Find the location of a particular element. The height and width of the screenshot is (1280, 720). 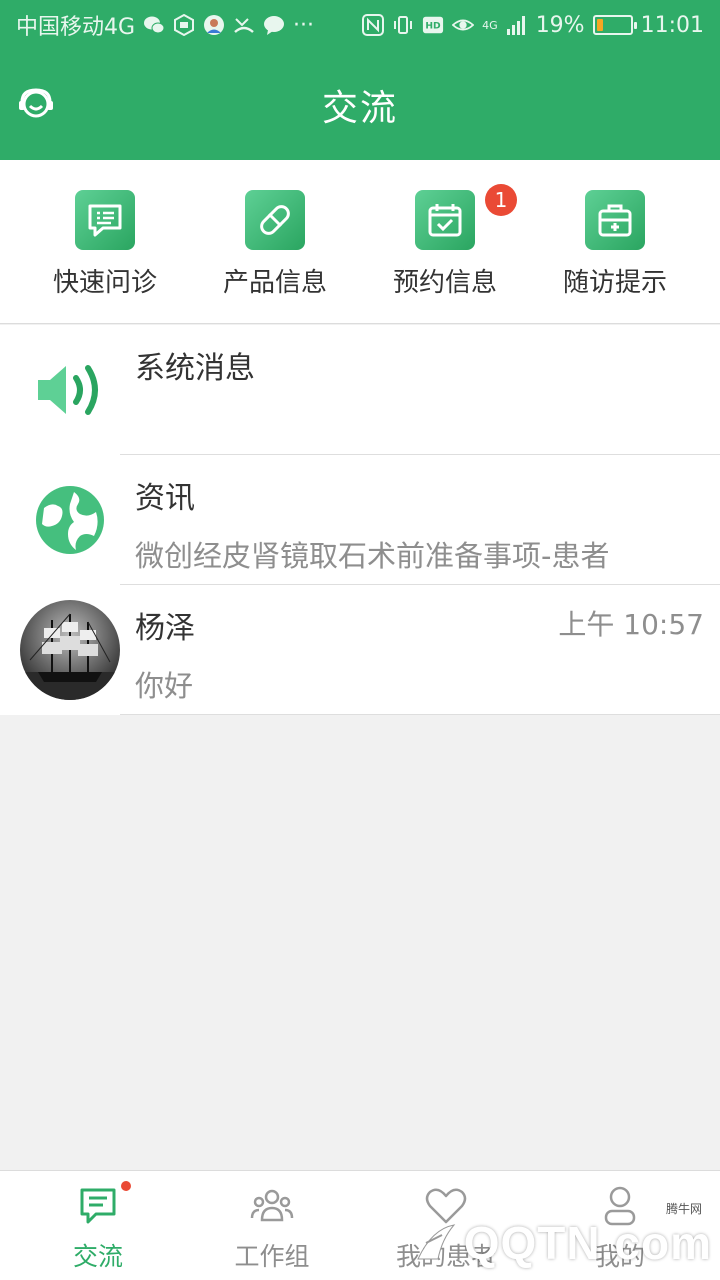

customer-service-icon is located at coordinates (36, 104).